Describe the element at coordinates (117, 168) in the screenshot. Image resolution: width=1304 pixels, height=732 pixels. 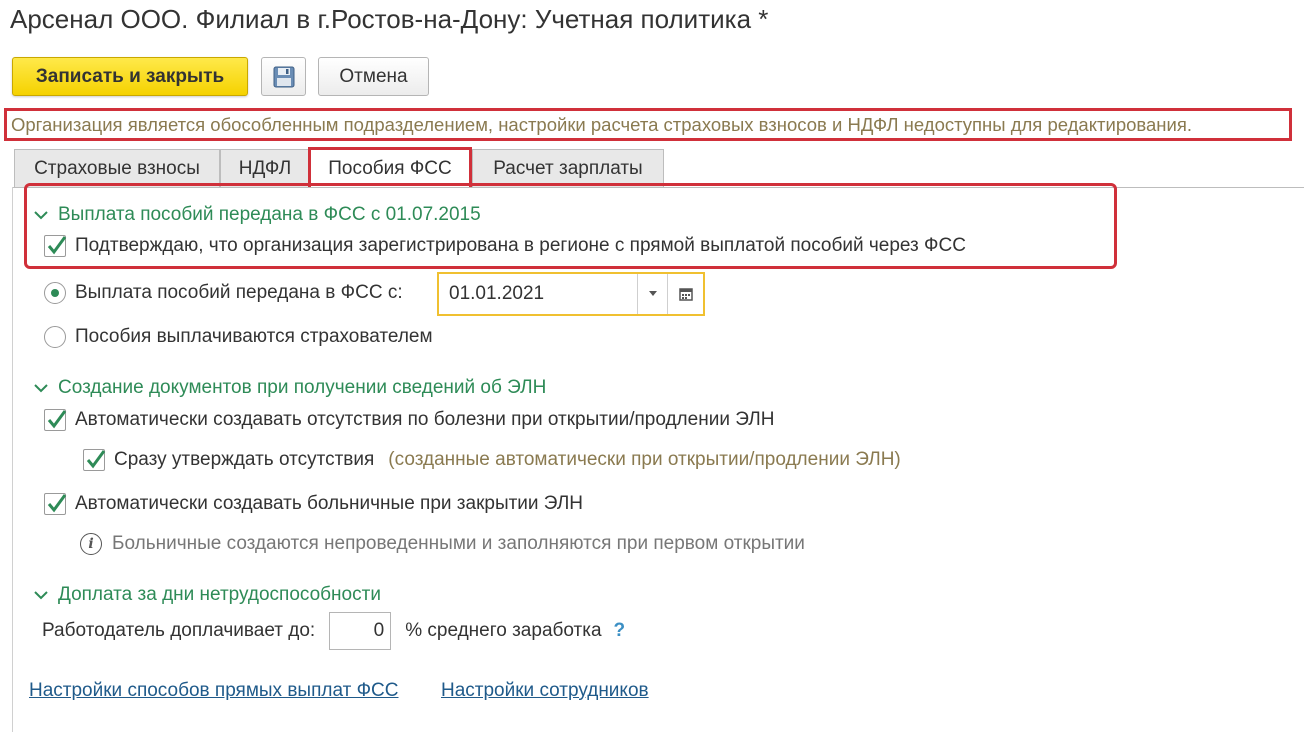
I see `tab-insurance-contributions: Страховые взносы` at that location.